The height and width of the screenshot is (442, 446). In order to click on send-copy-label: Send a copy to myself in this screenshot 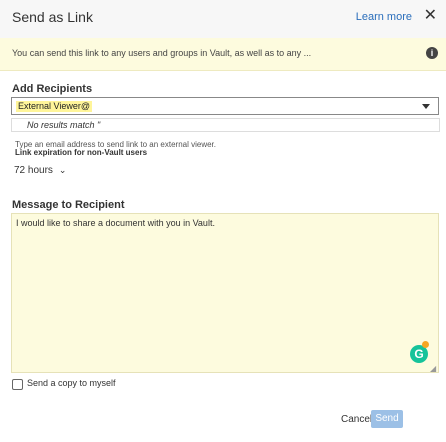, I will do `click(71, 383)`.